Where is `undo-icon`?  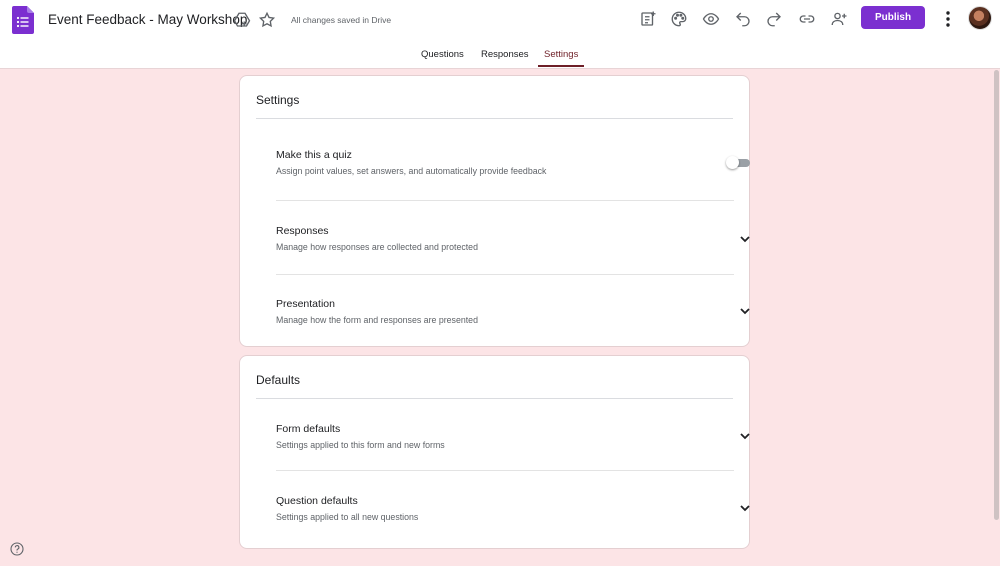
undo-icon is located at coordinates (743, 19).